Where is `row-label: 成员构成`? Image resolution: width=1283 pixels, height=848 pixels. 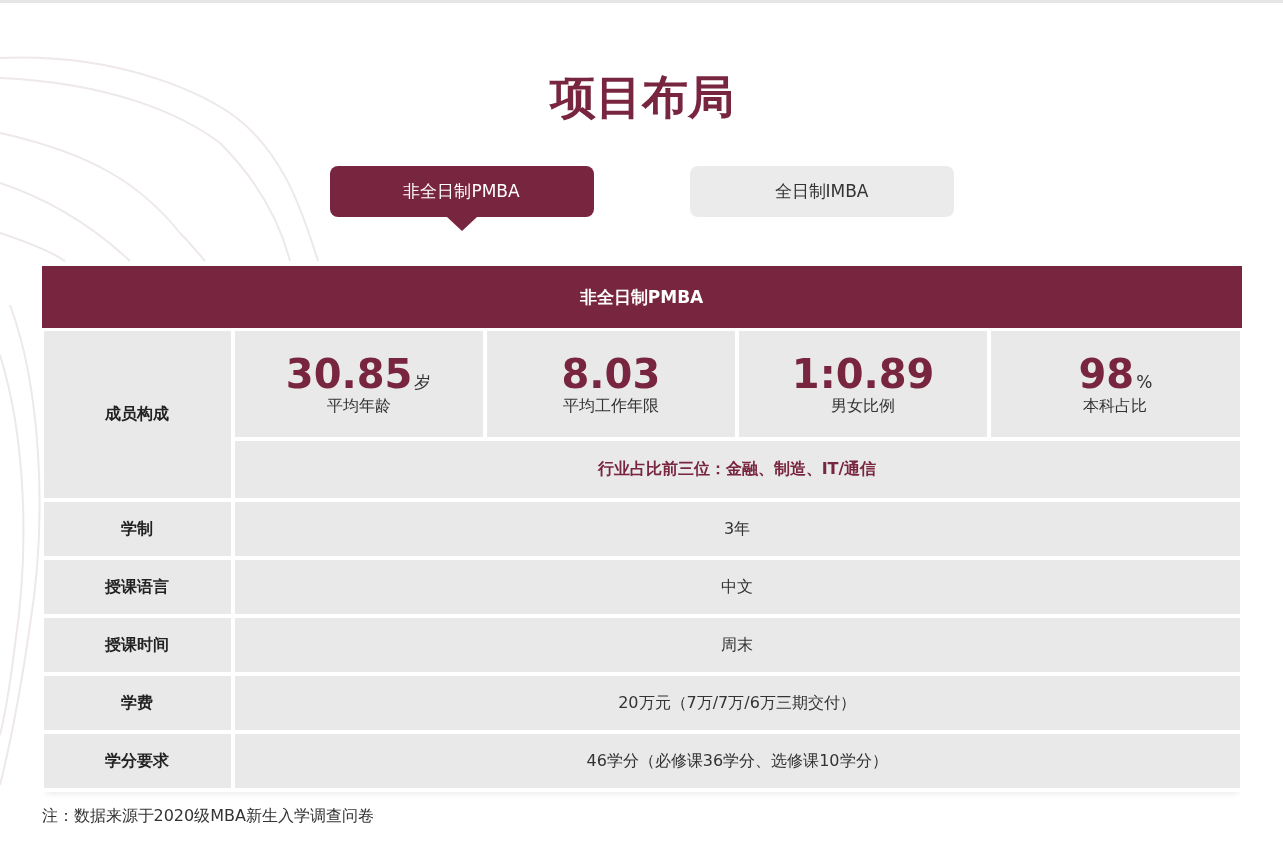 row-label: 成员构成 is located at coordinates (137, 414).